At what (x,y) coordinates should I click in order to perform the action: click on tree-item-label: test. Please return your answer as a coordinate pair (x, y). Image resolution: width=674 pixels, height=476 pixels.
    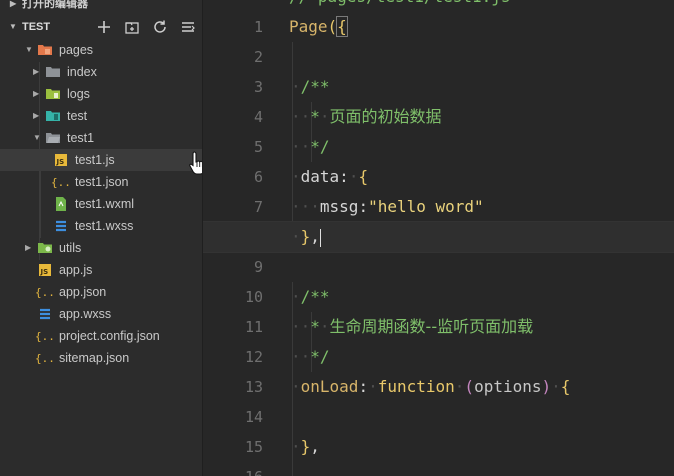
    Looking at the image, I should click on (77, 116).